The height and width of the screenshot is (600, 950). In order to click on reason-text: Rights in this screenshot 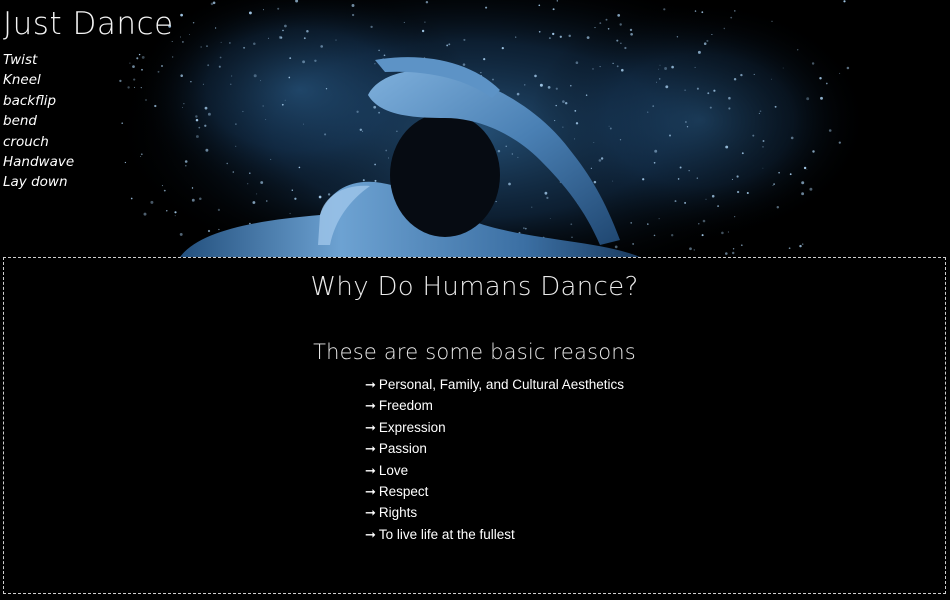, I will do `click(398, 513)`.